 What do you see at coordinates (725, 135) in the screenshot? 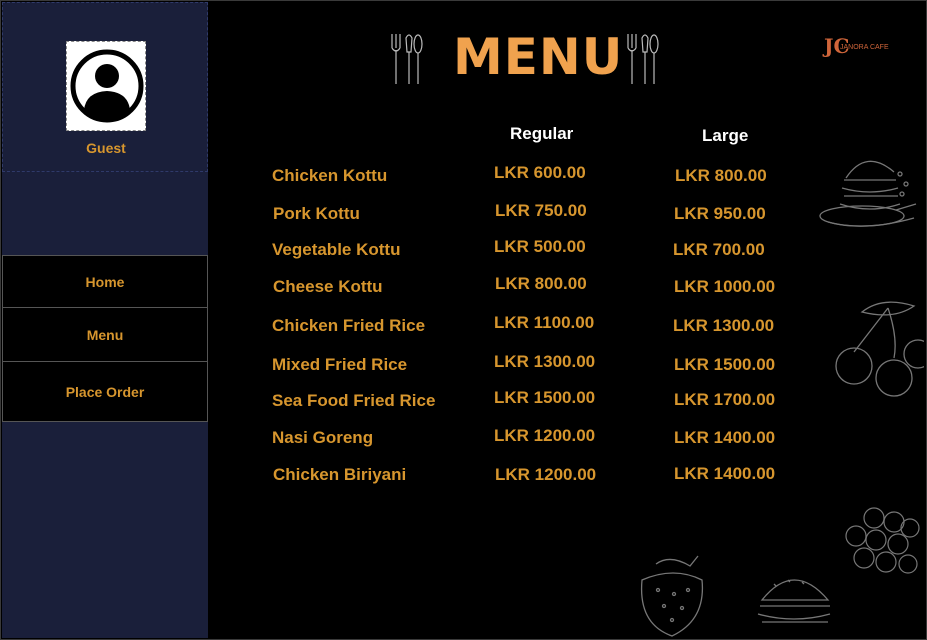
I see `column-header-large: Large` at bounding box center [725, 135].